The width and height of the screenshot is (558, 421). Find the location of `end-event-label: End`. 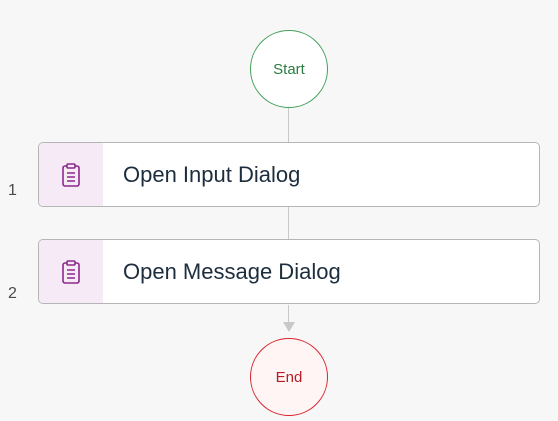

end-event-label: End is located at coordinates (289, 377).